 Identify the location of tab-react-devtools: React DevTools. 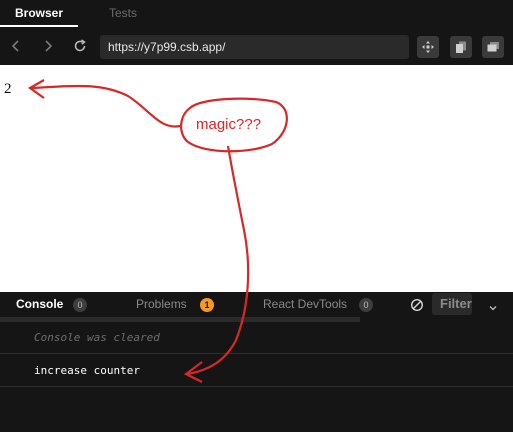
(305, 304).